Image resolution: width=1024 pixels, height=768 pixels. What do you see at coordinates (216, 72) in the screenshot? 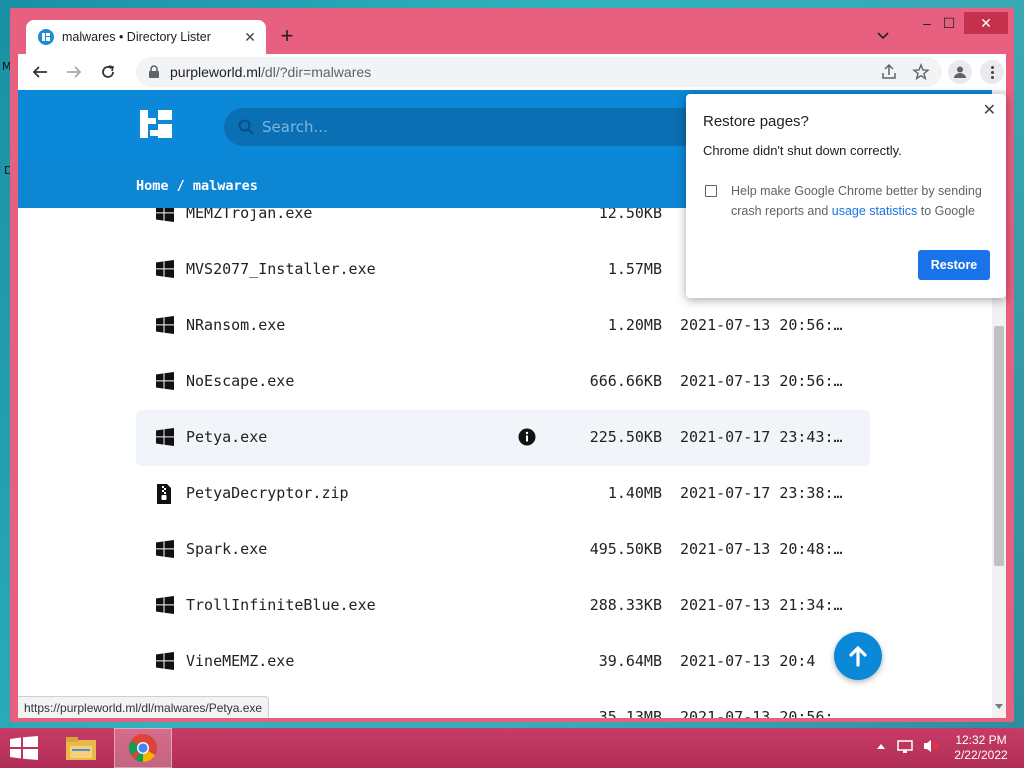
I see `url-host: purpleworld.ml` at bounding box center [216, 72].